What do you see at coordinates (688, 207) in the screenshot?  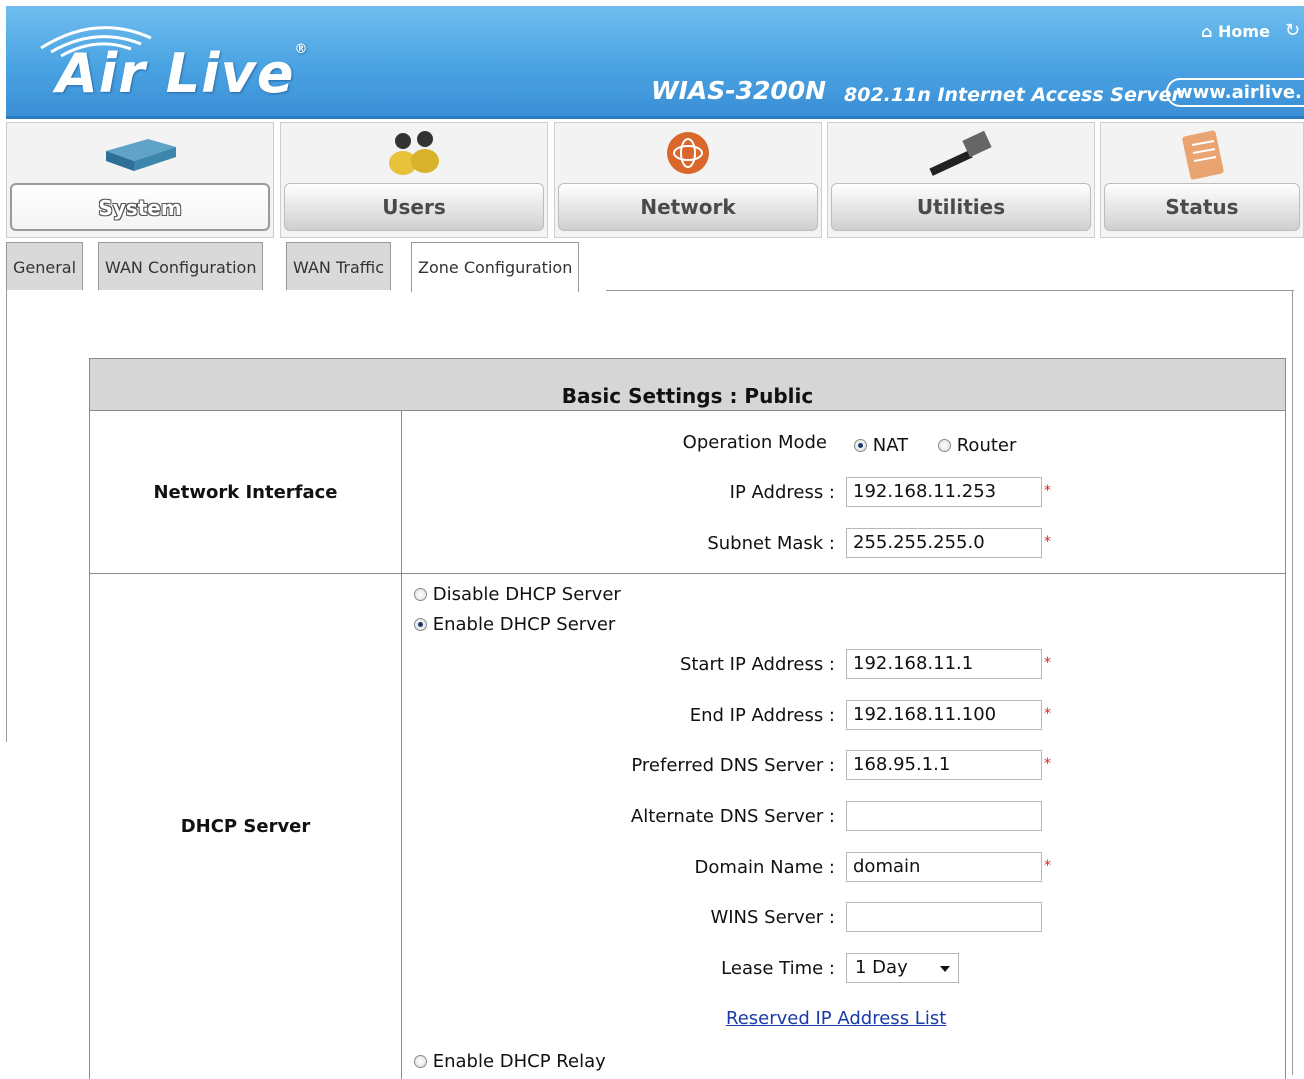 I see `nav-network-button: Network` at bounding box center [688, 207].